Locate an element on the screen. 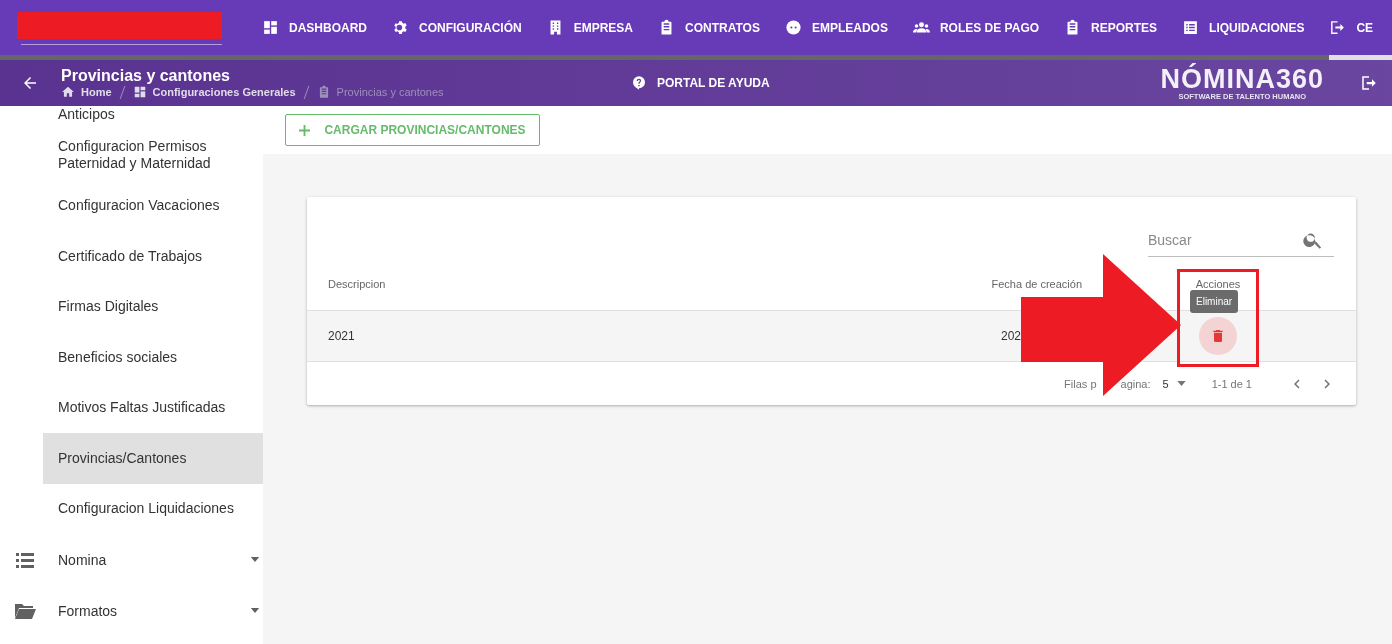 The width and height of the screenshot is (1392, 644). sidebar-item: Anticipos is located at coordinates (131, 118).